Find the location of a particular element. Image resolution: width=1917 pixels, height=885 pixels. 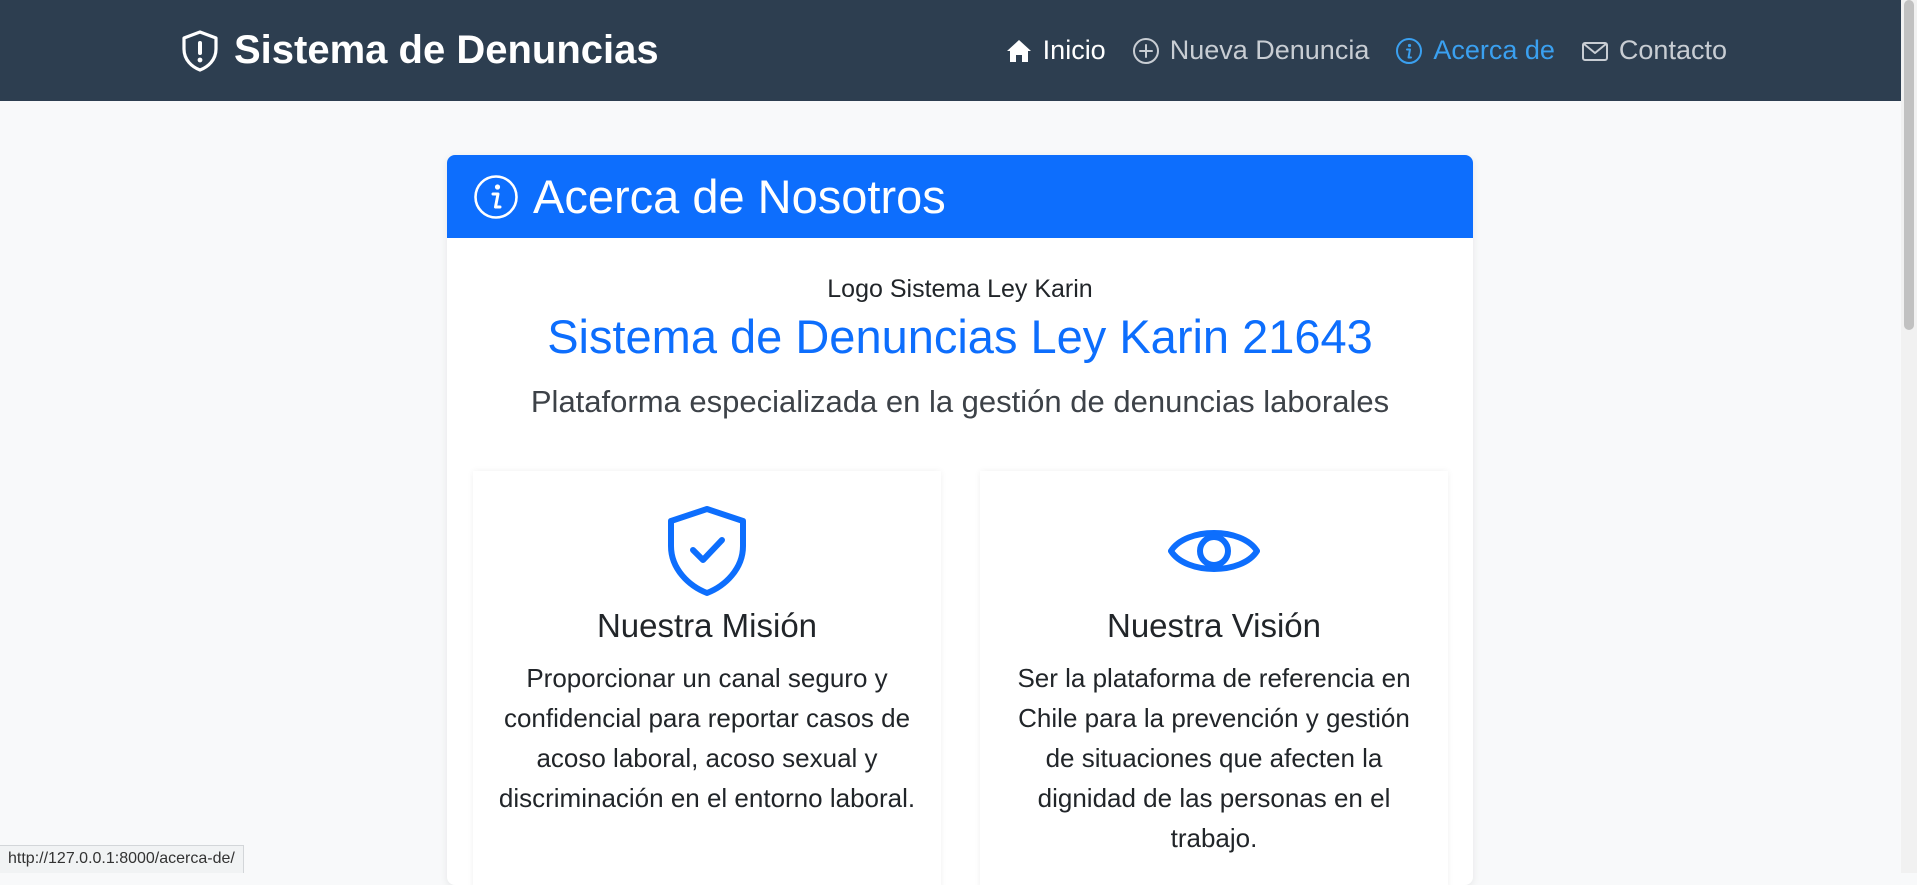

page-scrollbar is located at coordinates (1909, 436).